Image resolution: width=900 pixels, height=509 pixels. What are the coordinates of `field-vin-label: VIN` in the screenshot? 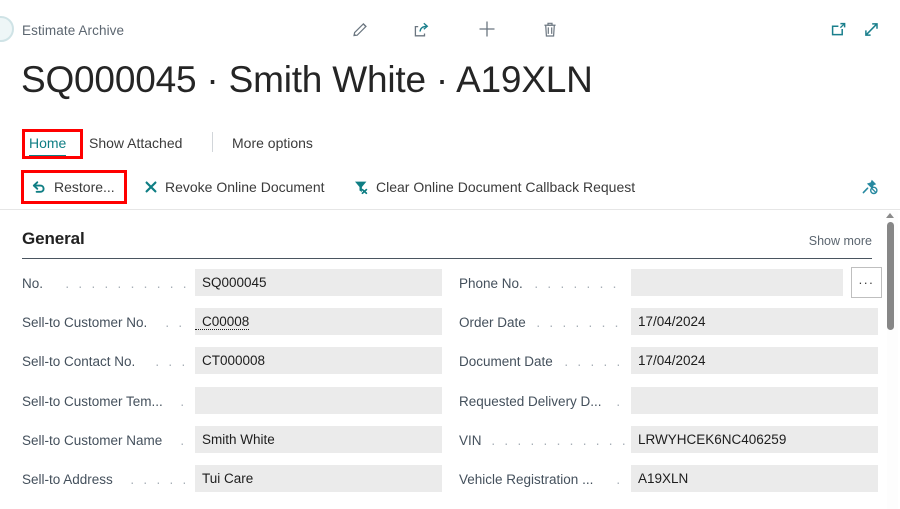 It's located at (470, 440).